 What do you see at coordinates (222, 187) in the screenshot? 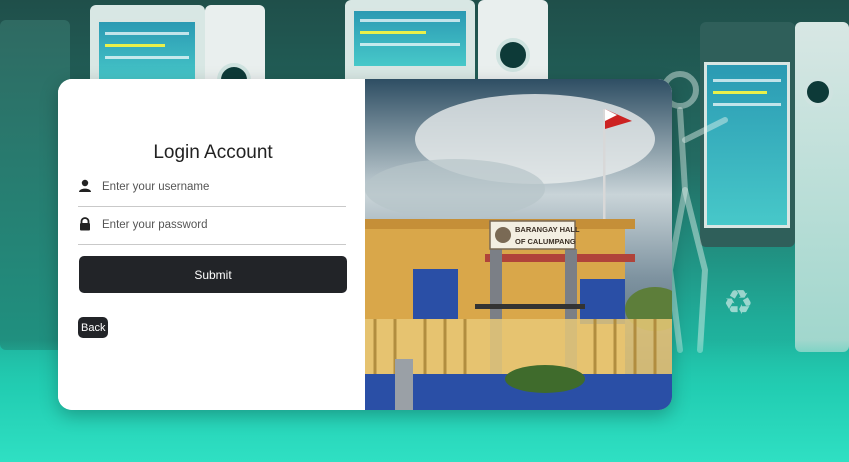
I see `username-input` at bounding box center [222, 187].